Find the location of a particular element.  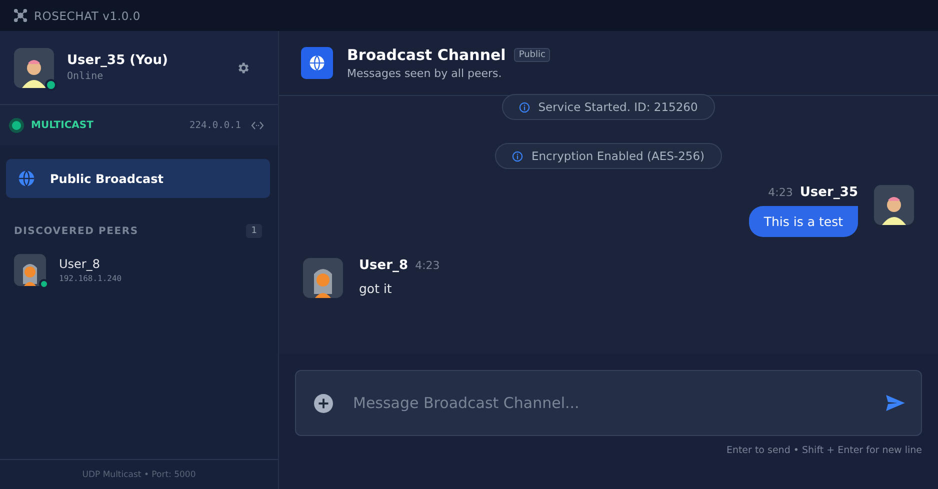

channel-title: Broadcast Channel is located at coordinates (426, 55).